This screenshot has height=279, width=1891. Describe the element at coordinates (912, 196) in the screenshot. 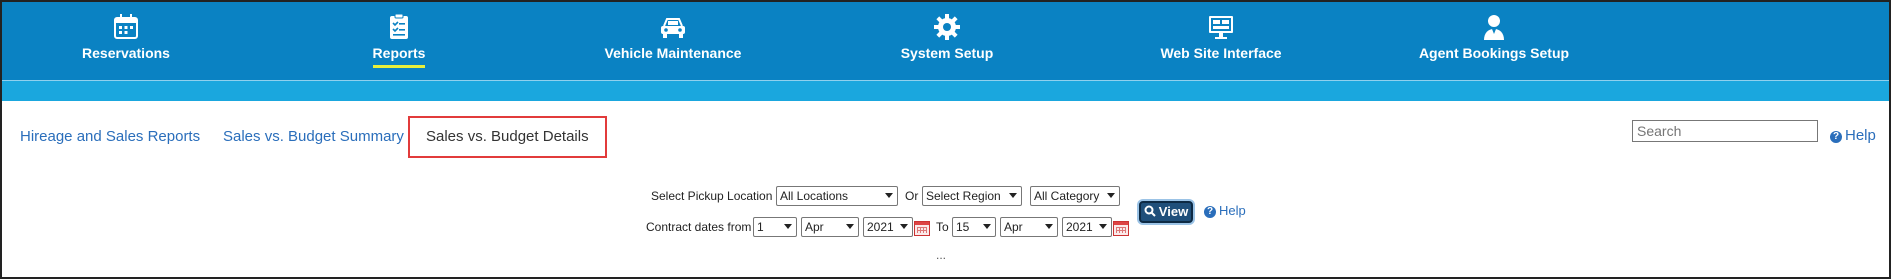

I see `or-label: Or` at that location.